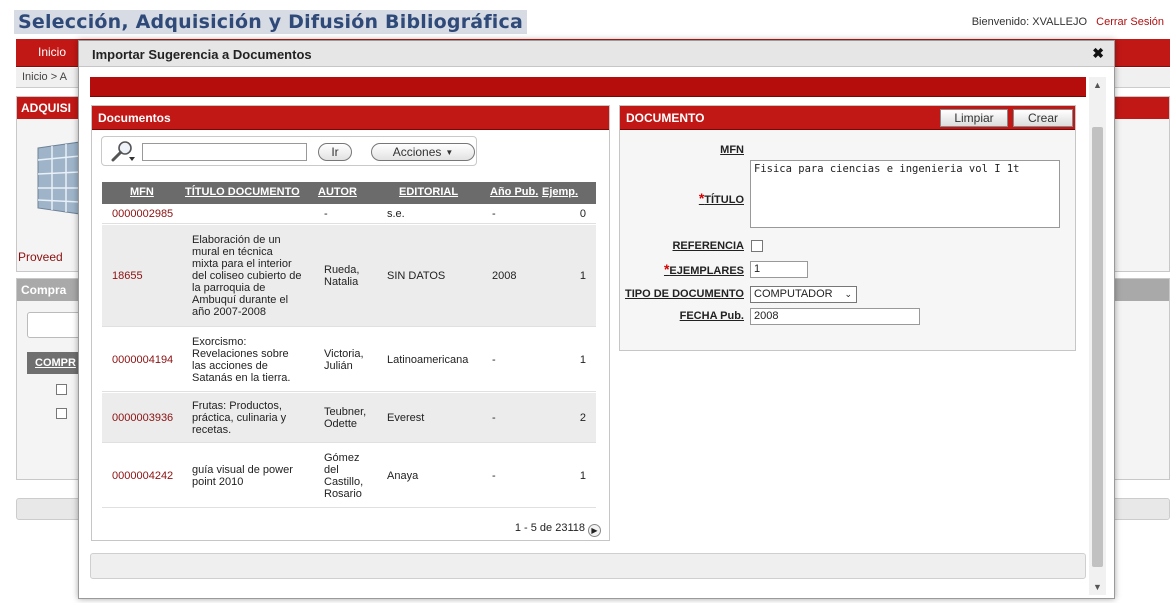 The width and height of the screenshot is (1170, 603). Describe the element at coordinates (708, 246) in the screenshot. I see `referencia-label: REFERENCIA` at that location.